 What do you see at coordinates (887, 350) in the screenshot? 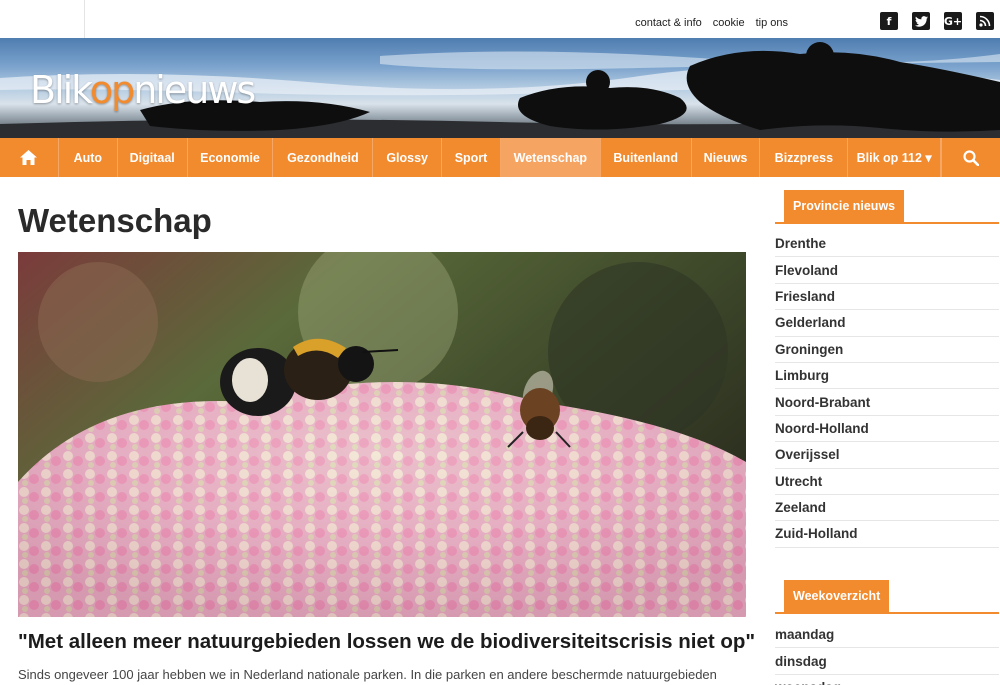
I see `province-groningen: Groningen` at bounding box center [887, 350].